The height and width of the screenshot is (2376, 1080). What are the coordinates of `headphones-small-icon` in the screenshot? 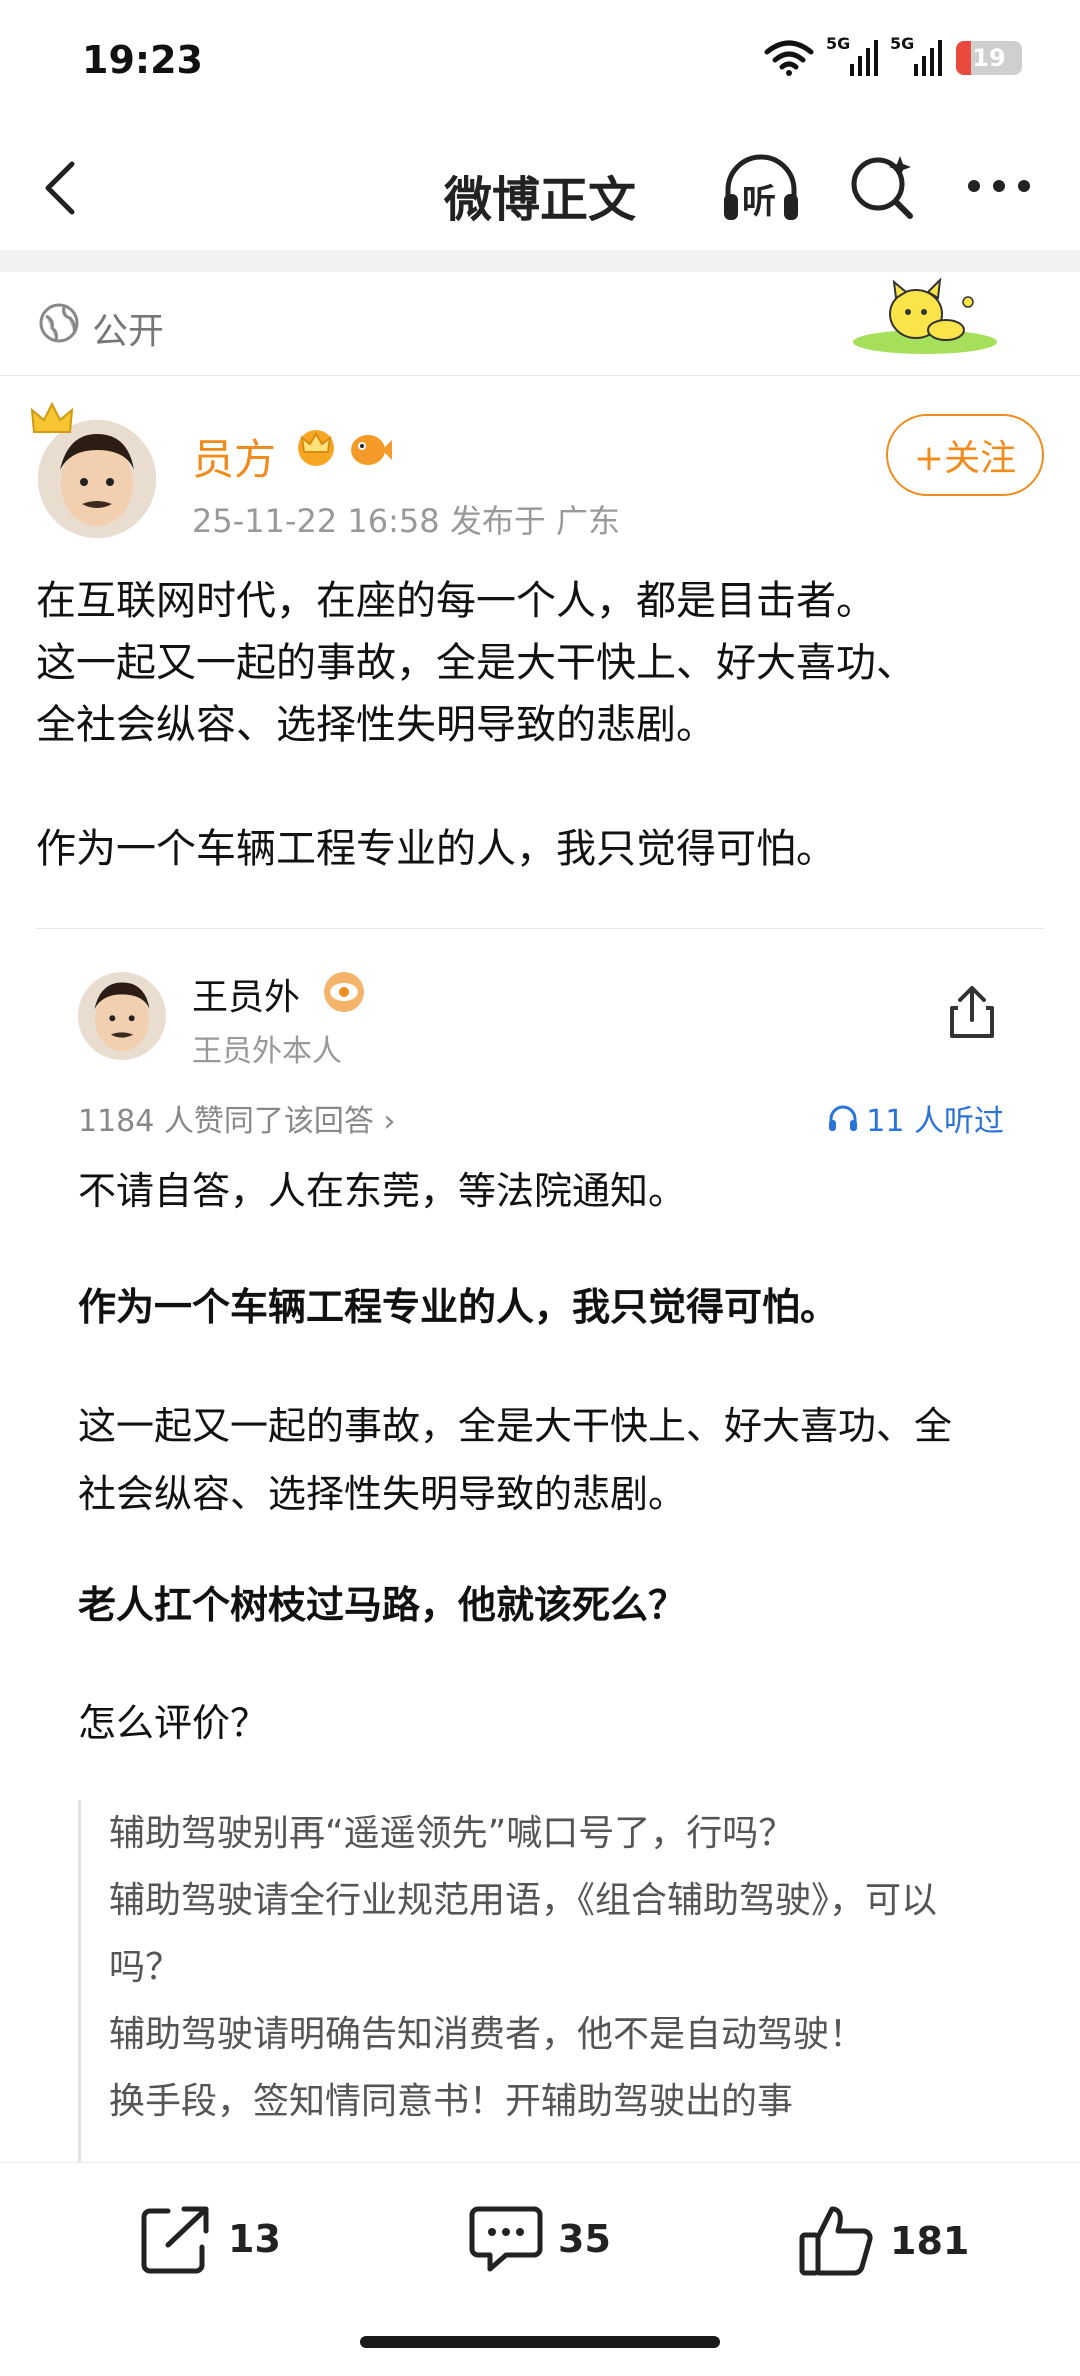 It's located at (843, 1118).